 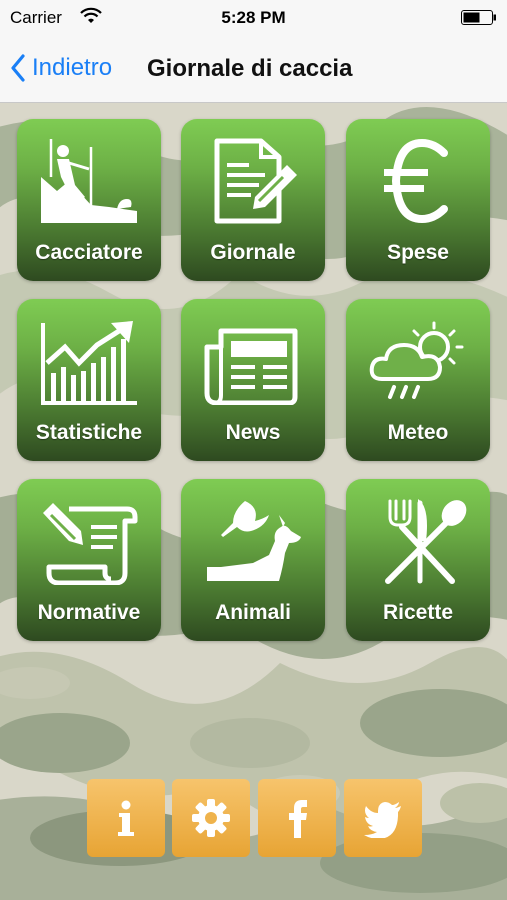 I want to click on twitter-button, so click(x=383, y=818).